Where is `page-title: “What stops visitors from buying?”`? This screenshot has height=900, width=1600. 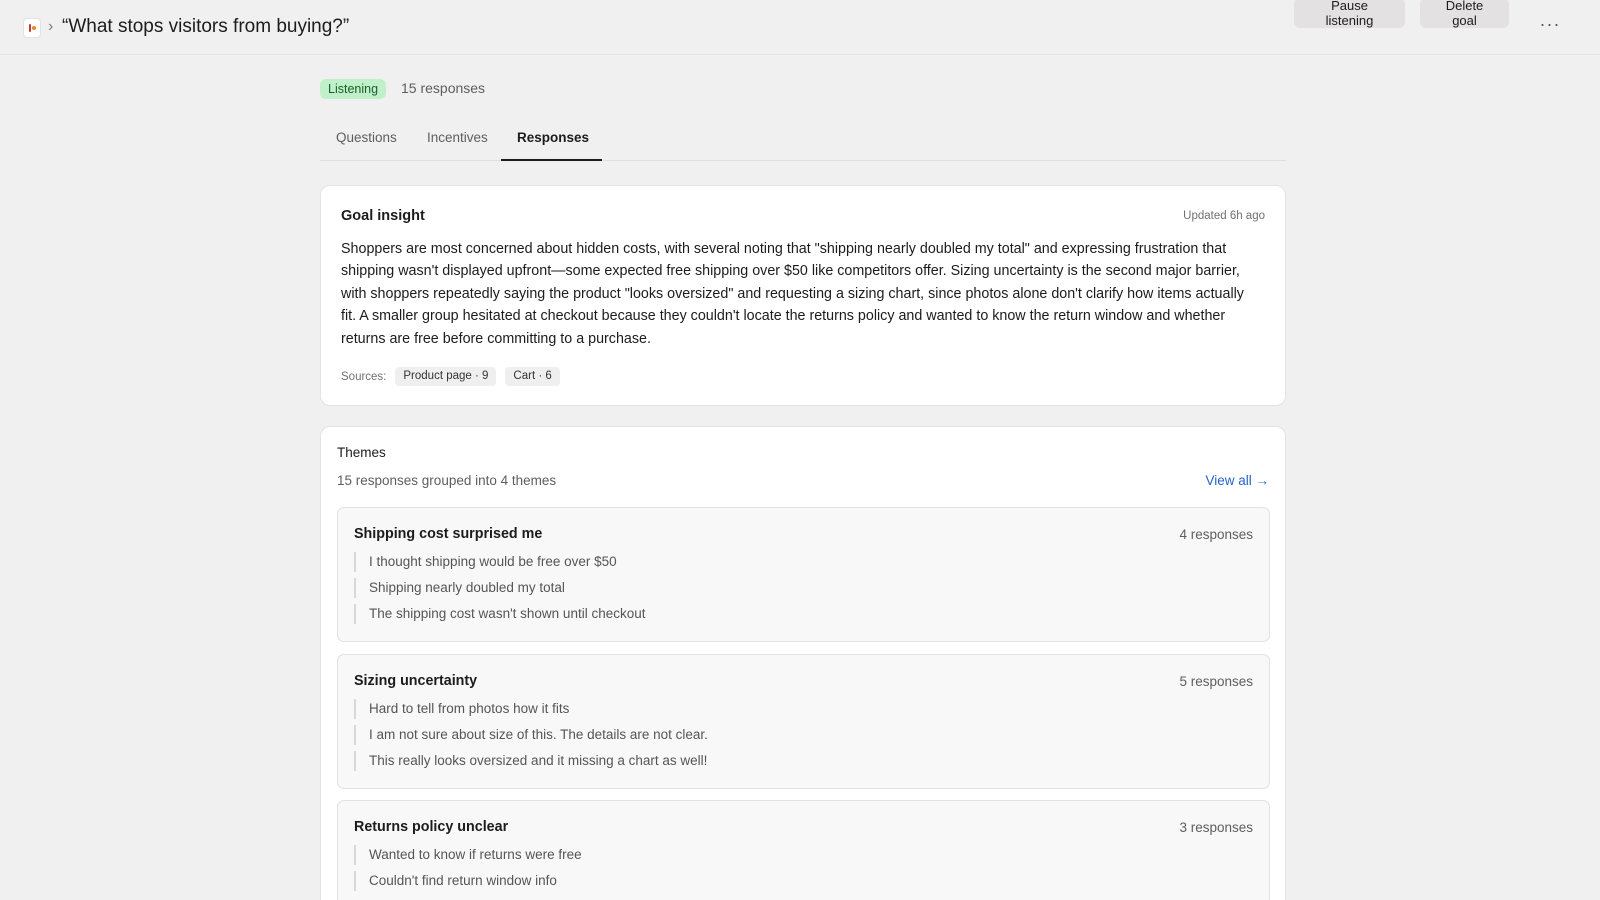 page-title: “What stops visitors from buying?” is located at coordinates (206, 26).